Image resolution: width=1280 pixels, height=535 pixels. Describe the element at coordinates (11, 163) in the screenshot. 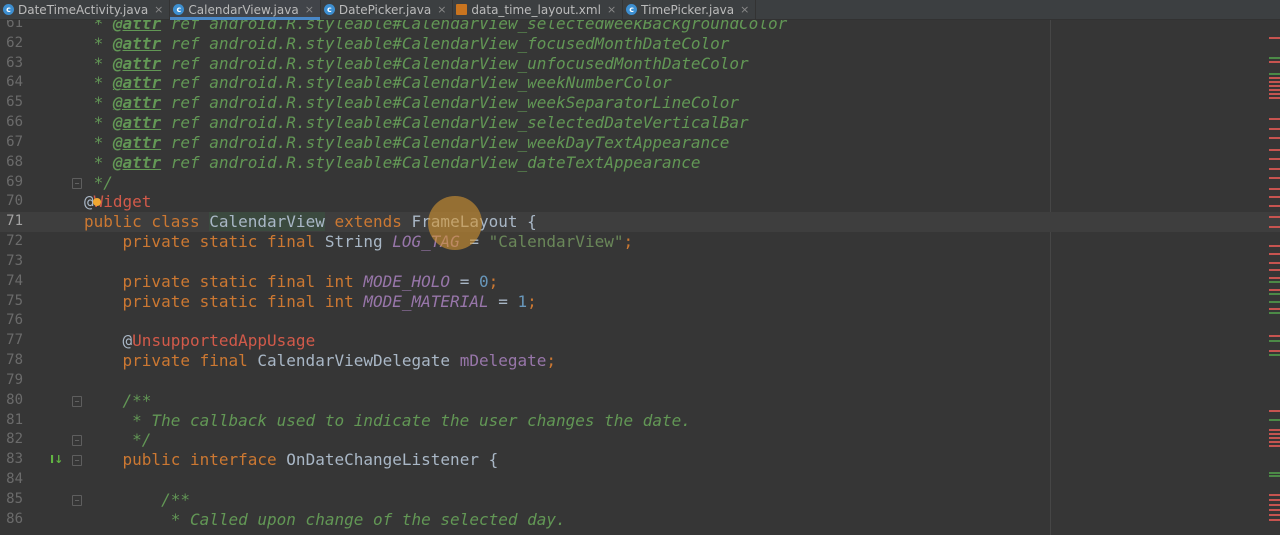

I see `line-number: 68` at that location.